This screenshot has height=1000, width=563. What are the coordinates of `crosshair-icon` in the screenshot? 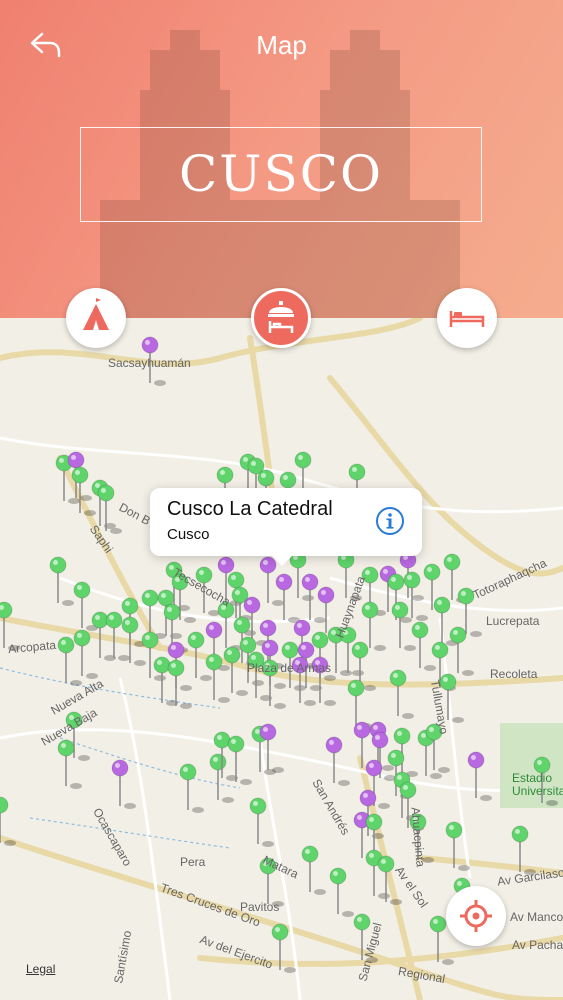 It's located at (476, 916).